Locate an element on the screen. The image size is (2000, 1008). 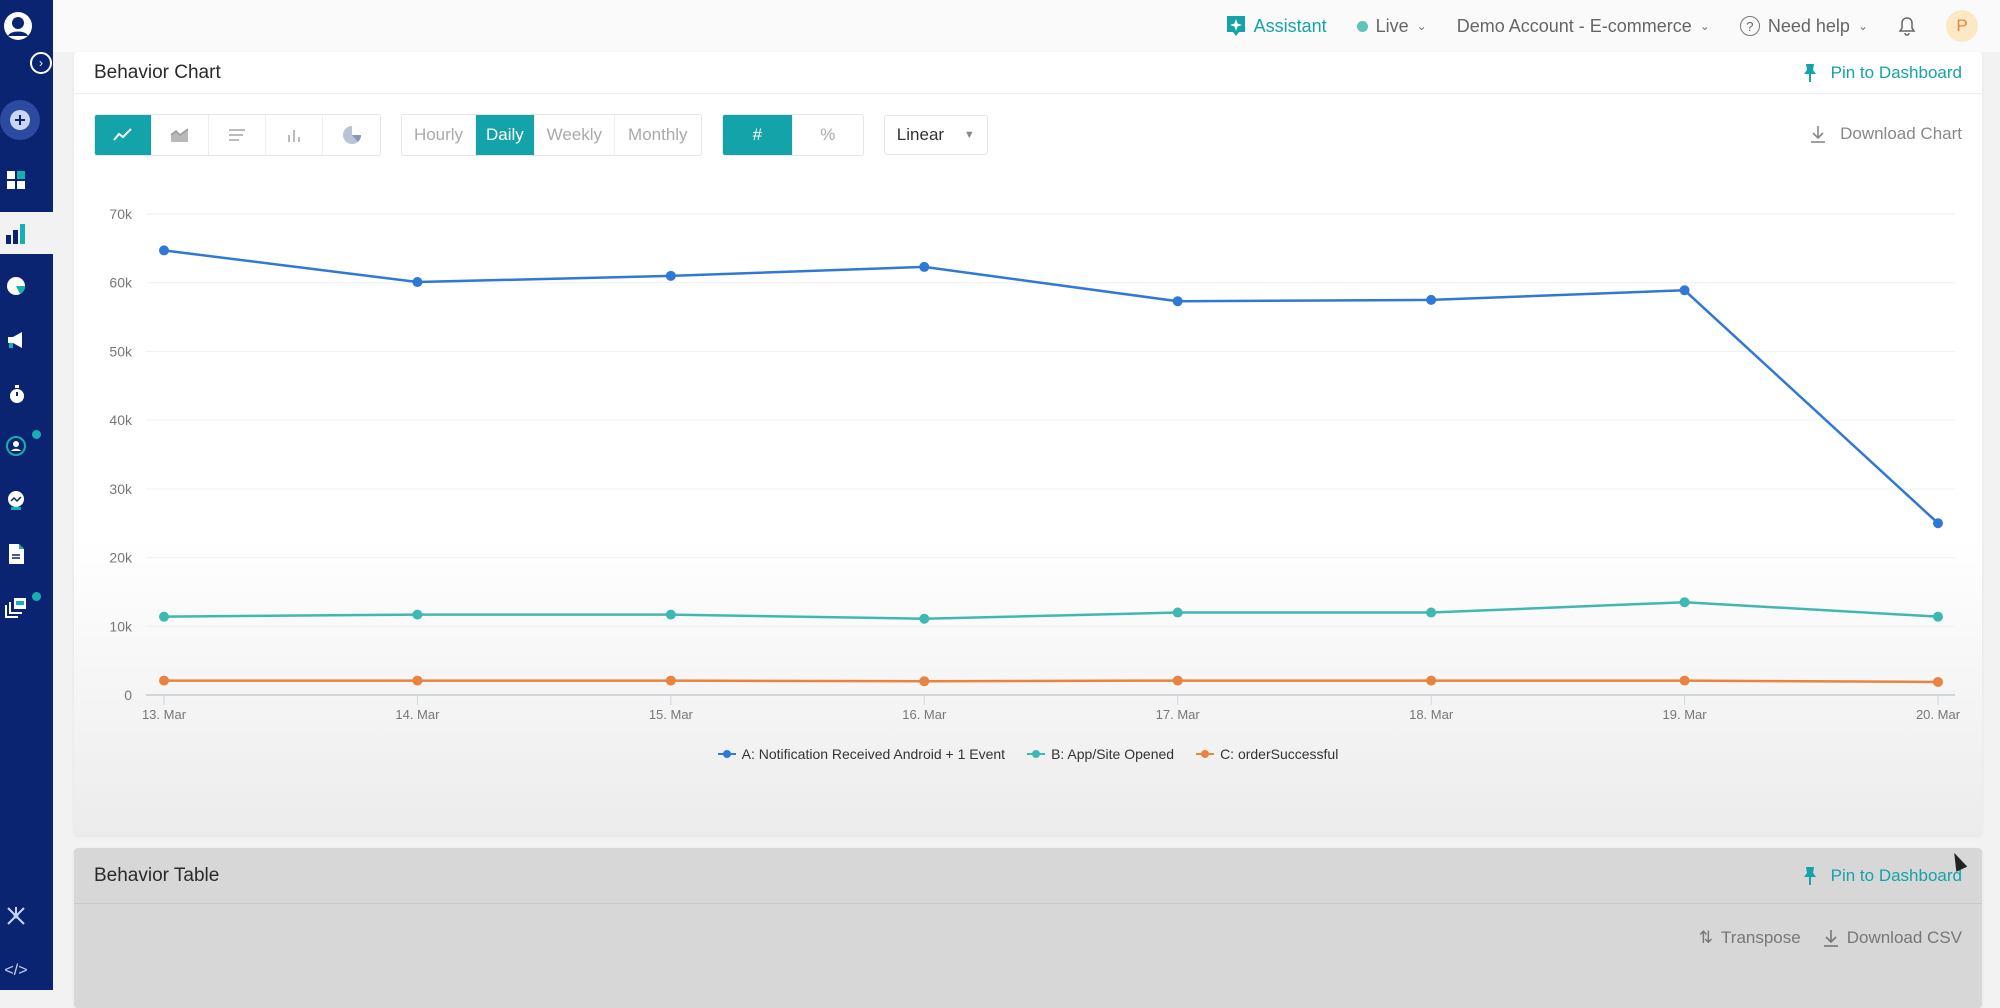
create-plus-icon is located at coordinates (20, 120).